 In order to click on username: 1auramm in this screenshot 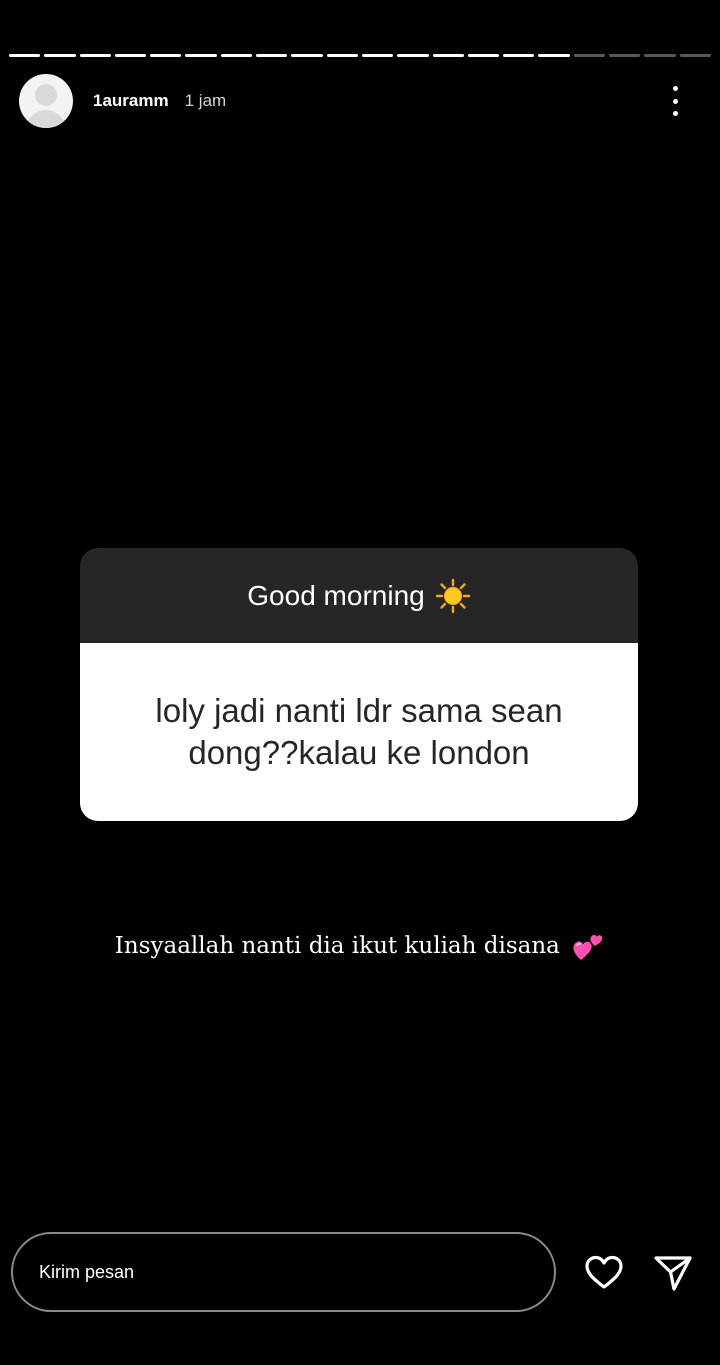, I will do `click(131, 101)`.